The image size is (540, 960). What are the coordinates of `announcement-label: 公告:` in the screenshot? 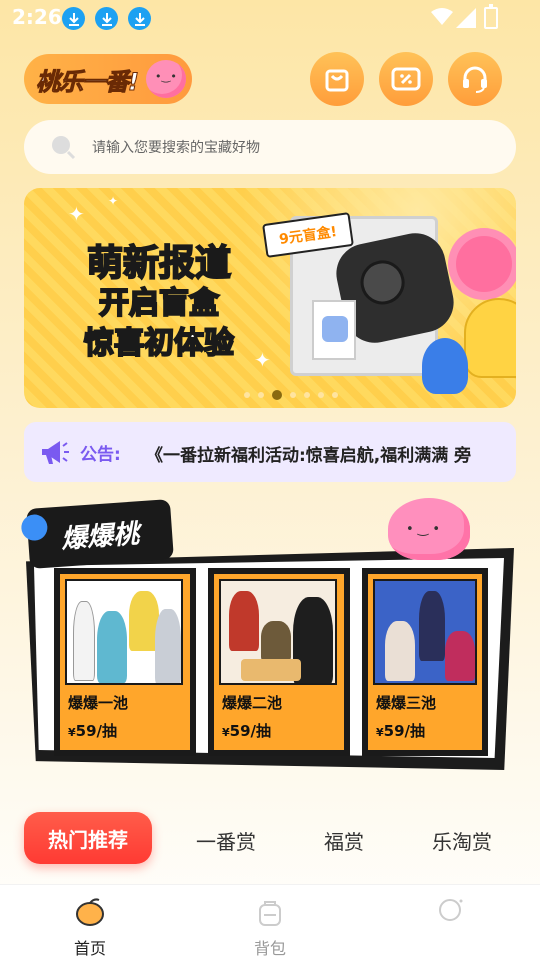 It's located at (100, 454).